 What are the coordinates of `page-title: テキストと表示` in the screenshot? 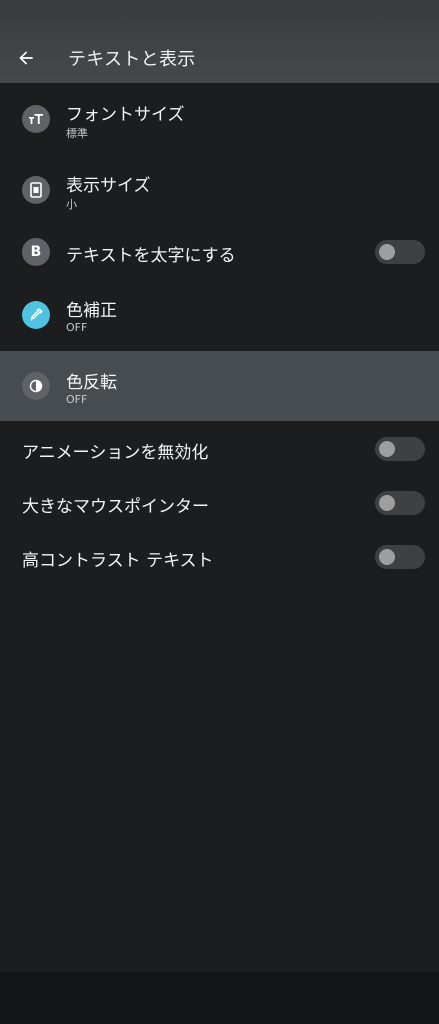 It's located at (132, 59).